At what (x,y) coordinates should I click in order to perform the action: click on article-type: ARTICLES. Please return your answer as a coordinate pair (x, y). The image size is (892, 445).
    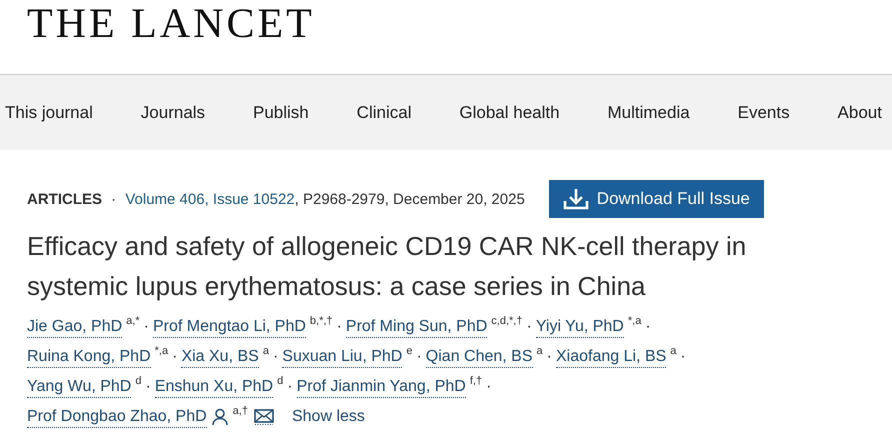
    Looking at the image, I should click on (64, 199).